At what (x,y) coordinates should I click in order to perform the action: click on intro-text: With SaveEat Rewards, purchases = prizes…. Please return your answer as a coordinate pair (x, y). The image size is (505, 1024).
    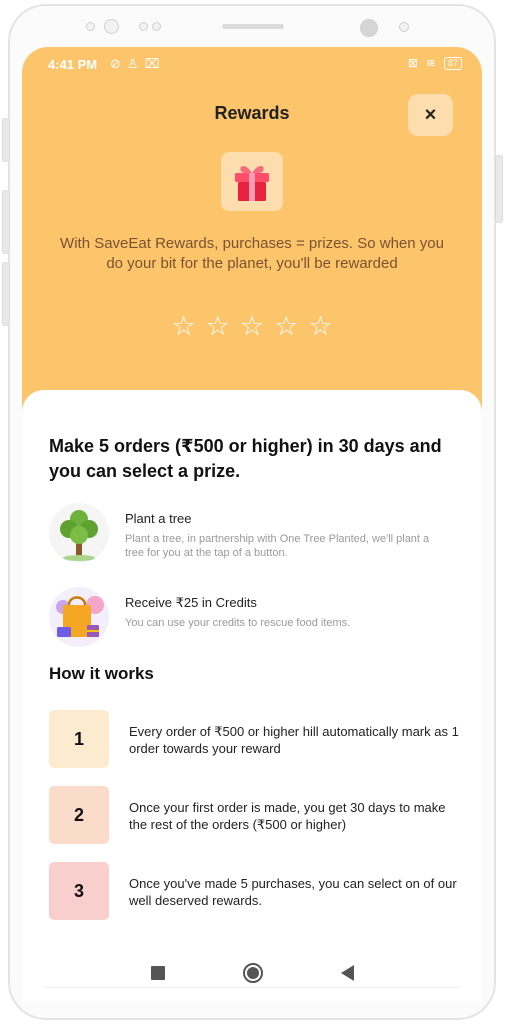
    Looking at the image, I should click on (252, 253).